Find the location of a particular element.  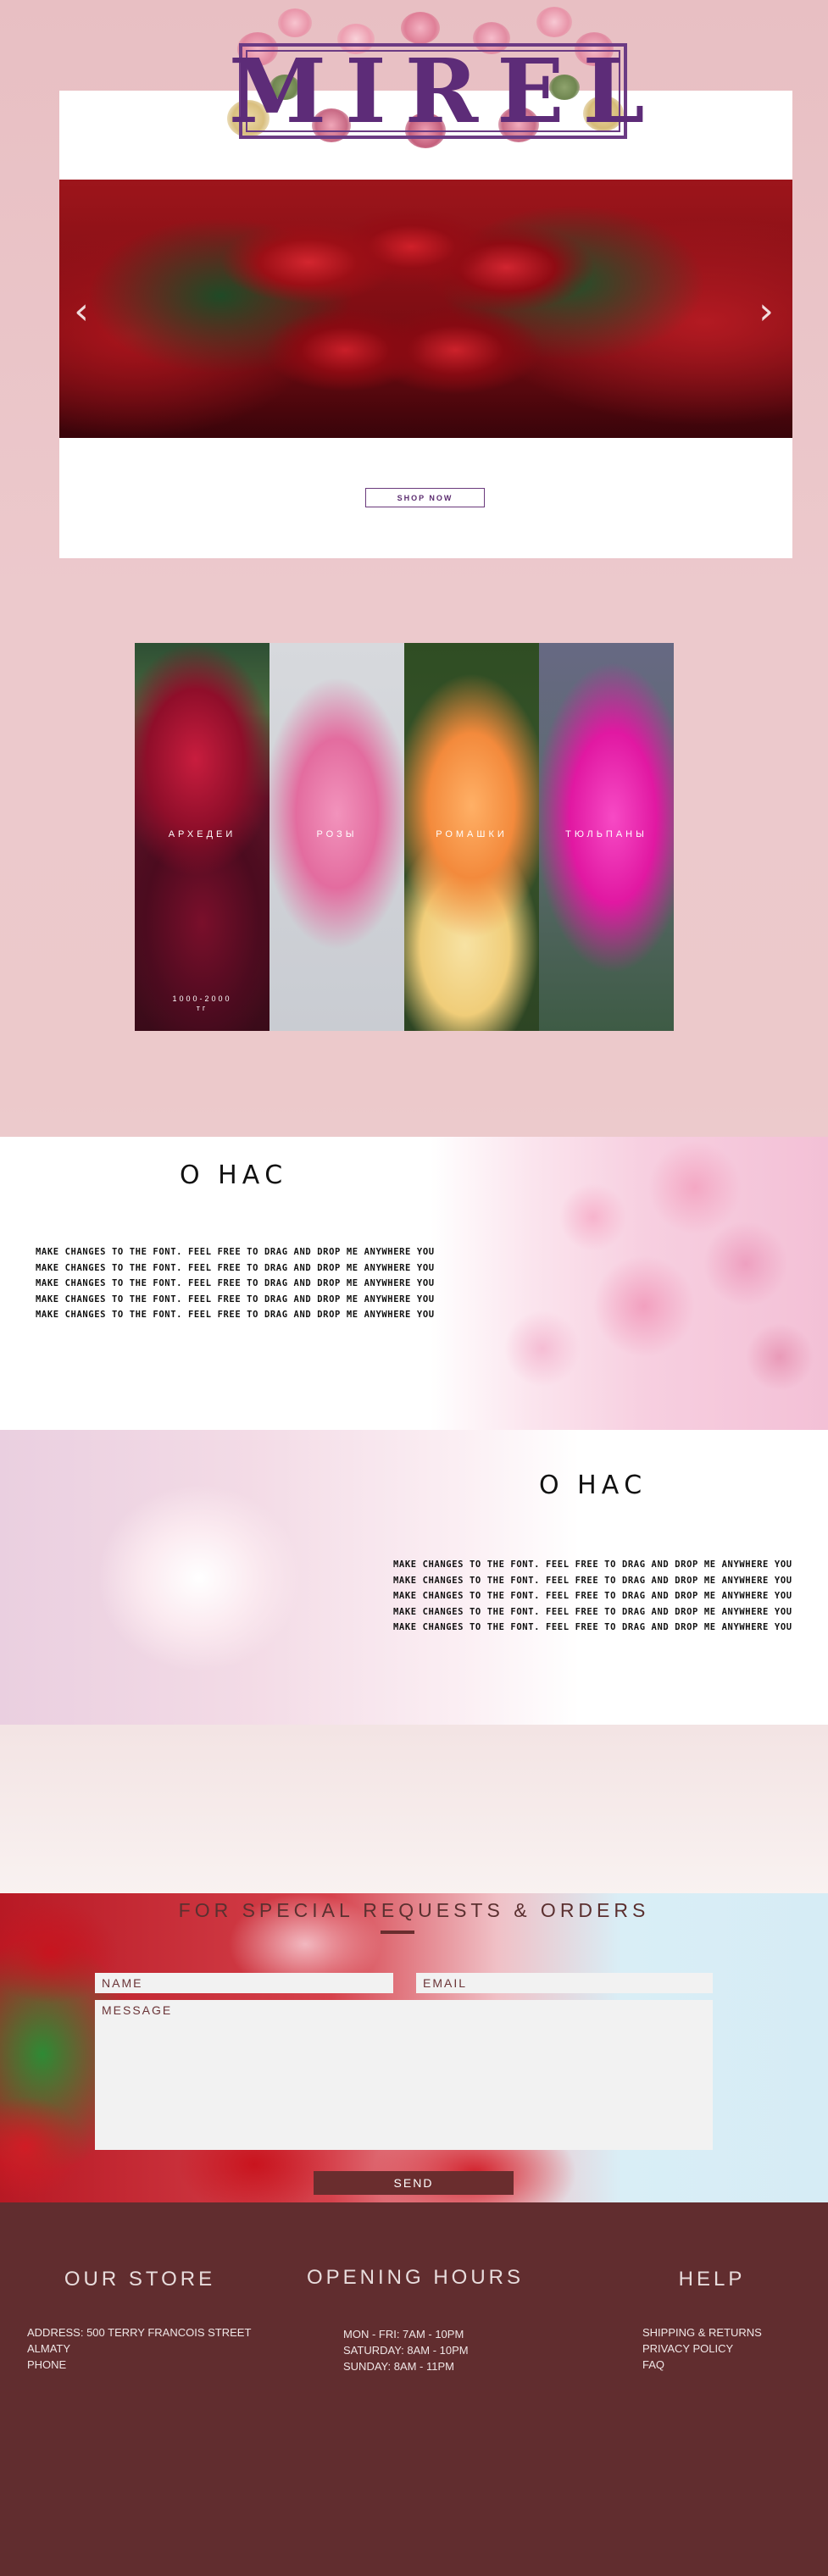

category-label: ТЮЛЬПАНЫ is located at coordinates (606, 834).